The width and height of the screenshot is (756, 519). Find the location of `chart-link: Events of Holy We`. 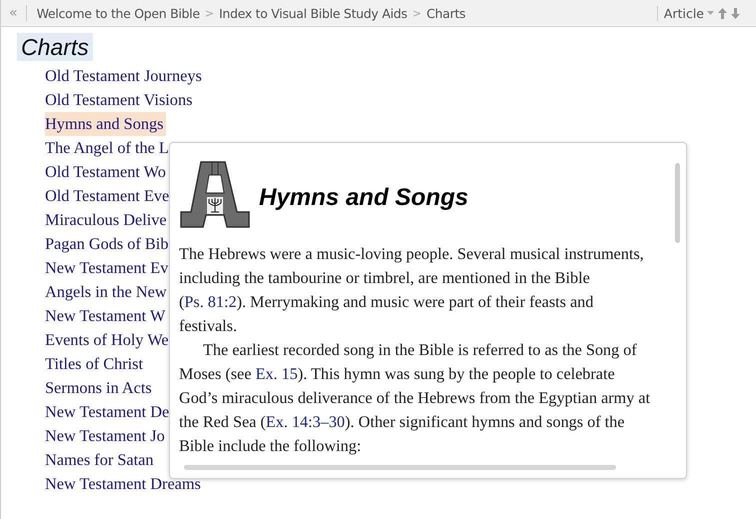

chart-link: Events of Holy We is located at coordinates (108, 340).